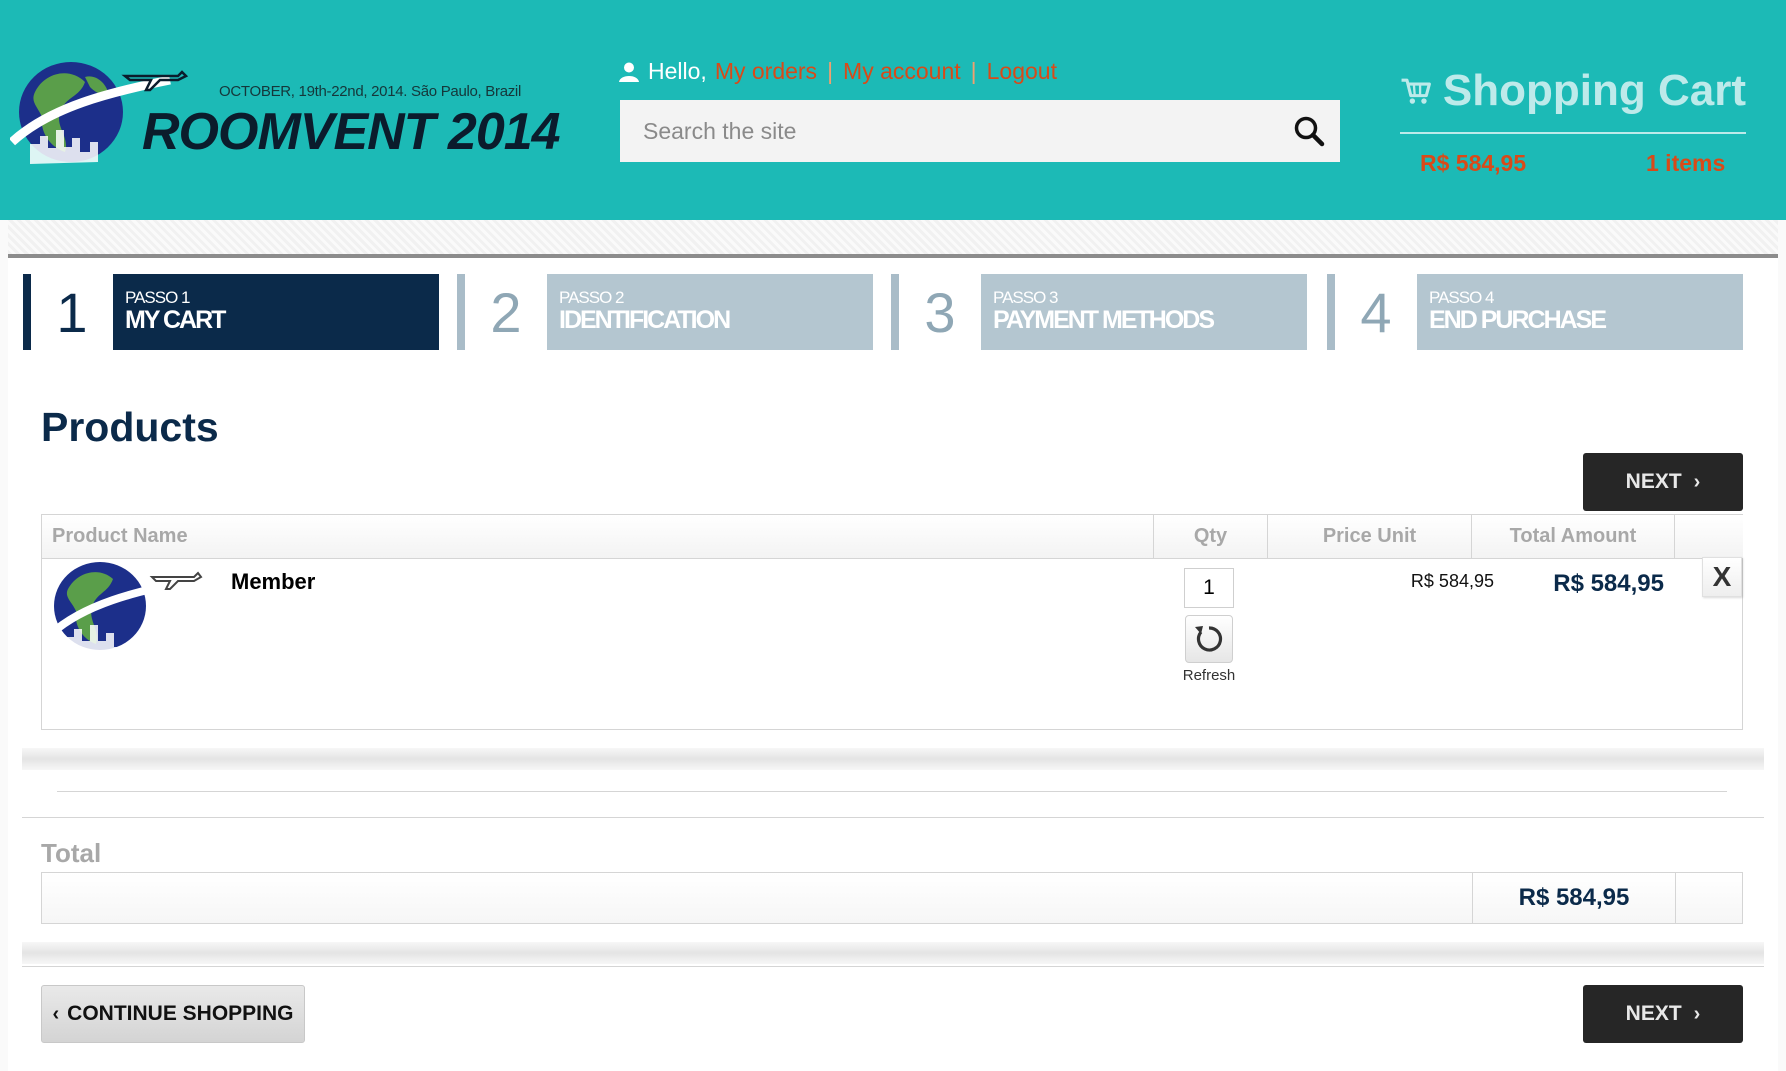  I want to click on logout-link: Logout, so click(1022, 71).